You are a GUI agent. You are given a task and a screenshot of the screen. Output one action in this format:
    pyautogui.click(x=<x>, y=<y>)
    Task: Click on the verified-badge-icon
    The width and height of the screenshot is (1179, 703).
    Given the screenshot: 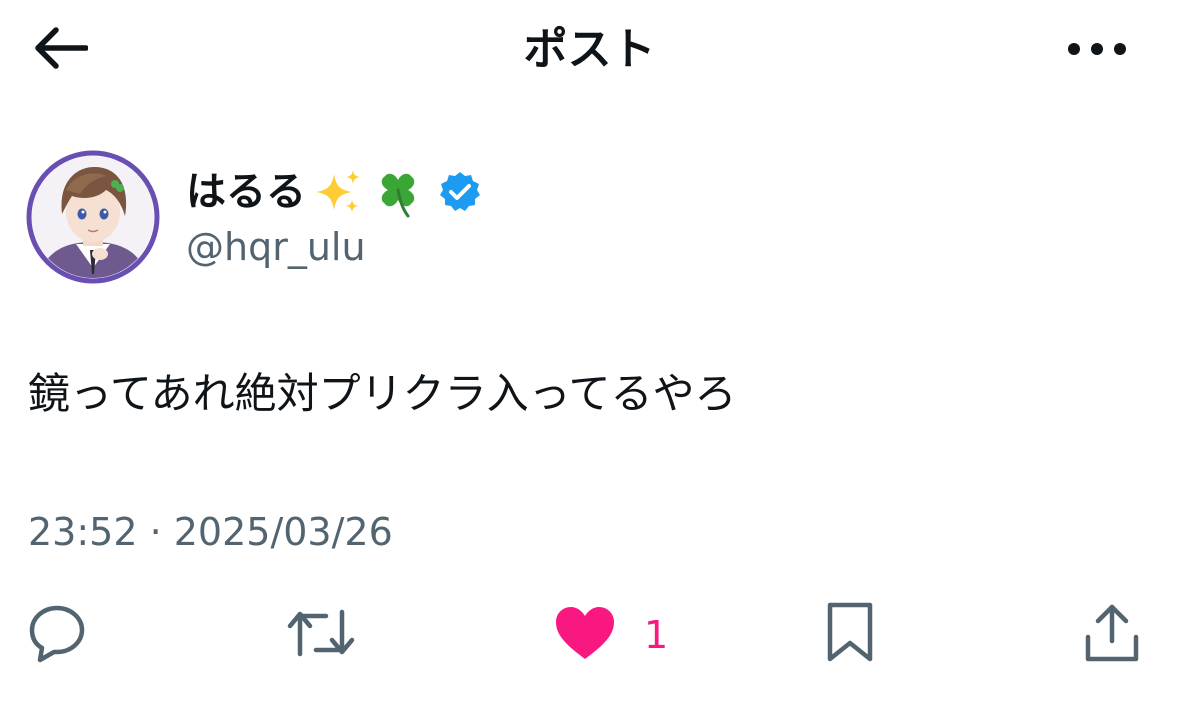 What is the action you would take?
    pyautogui.click(x=460, y=192)
    